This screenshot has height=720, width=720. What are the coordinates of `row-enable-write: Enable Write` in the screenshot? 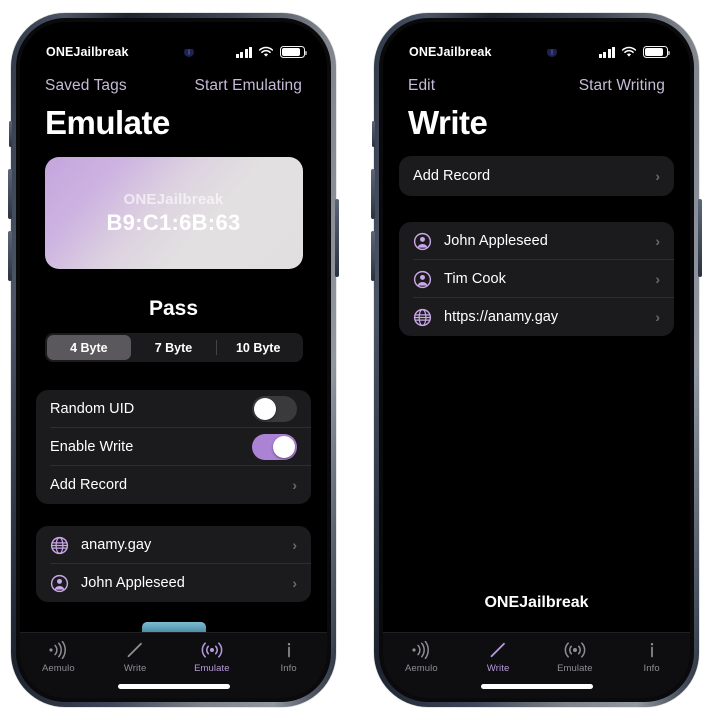 It's located at (173, 447).